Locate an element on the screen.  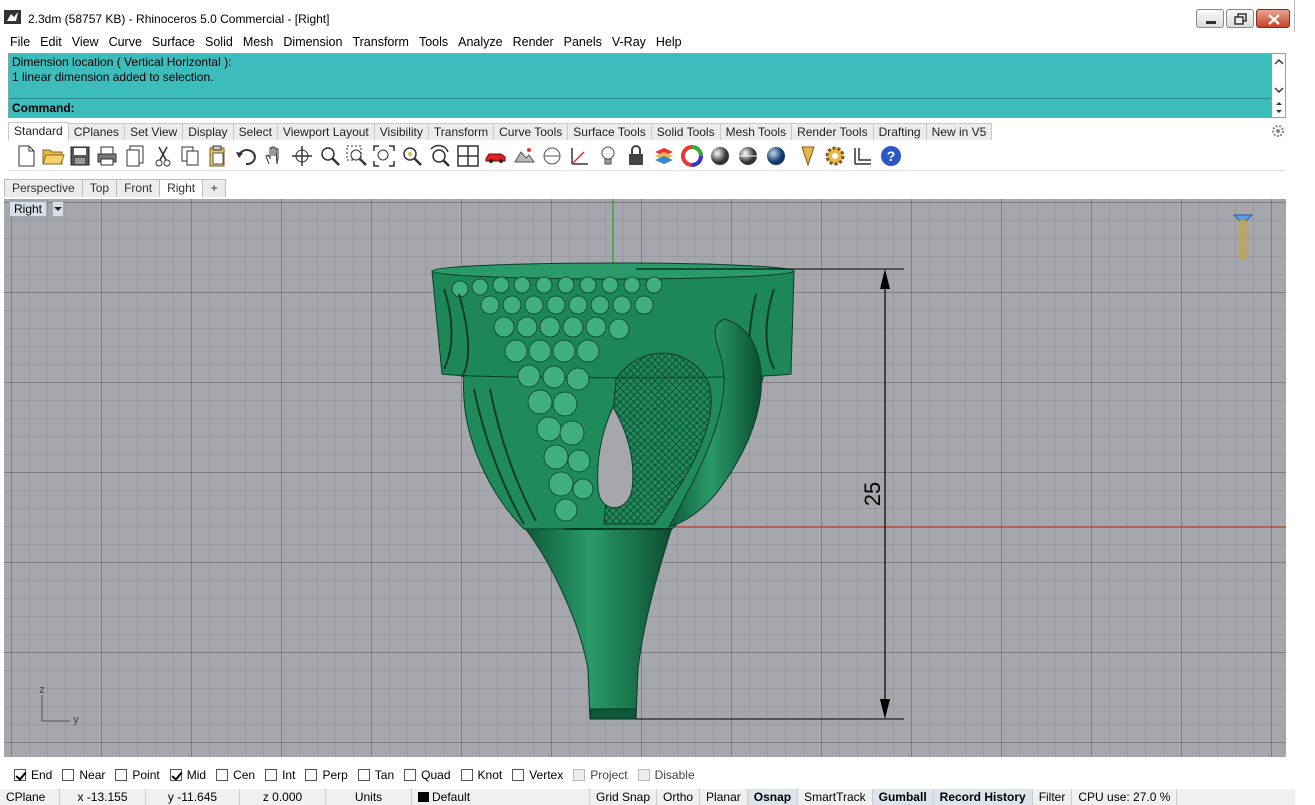
tab-drafting: Drafting is located at coordinates (899, 131).